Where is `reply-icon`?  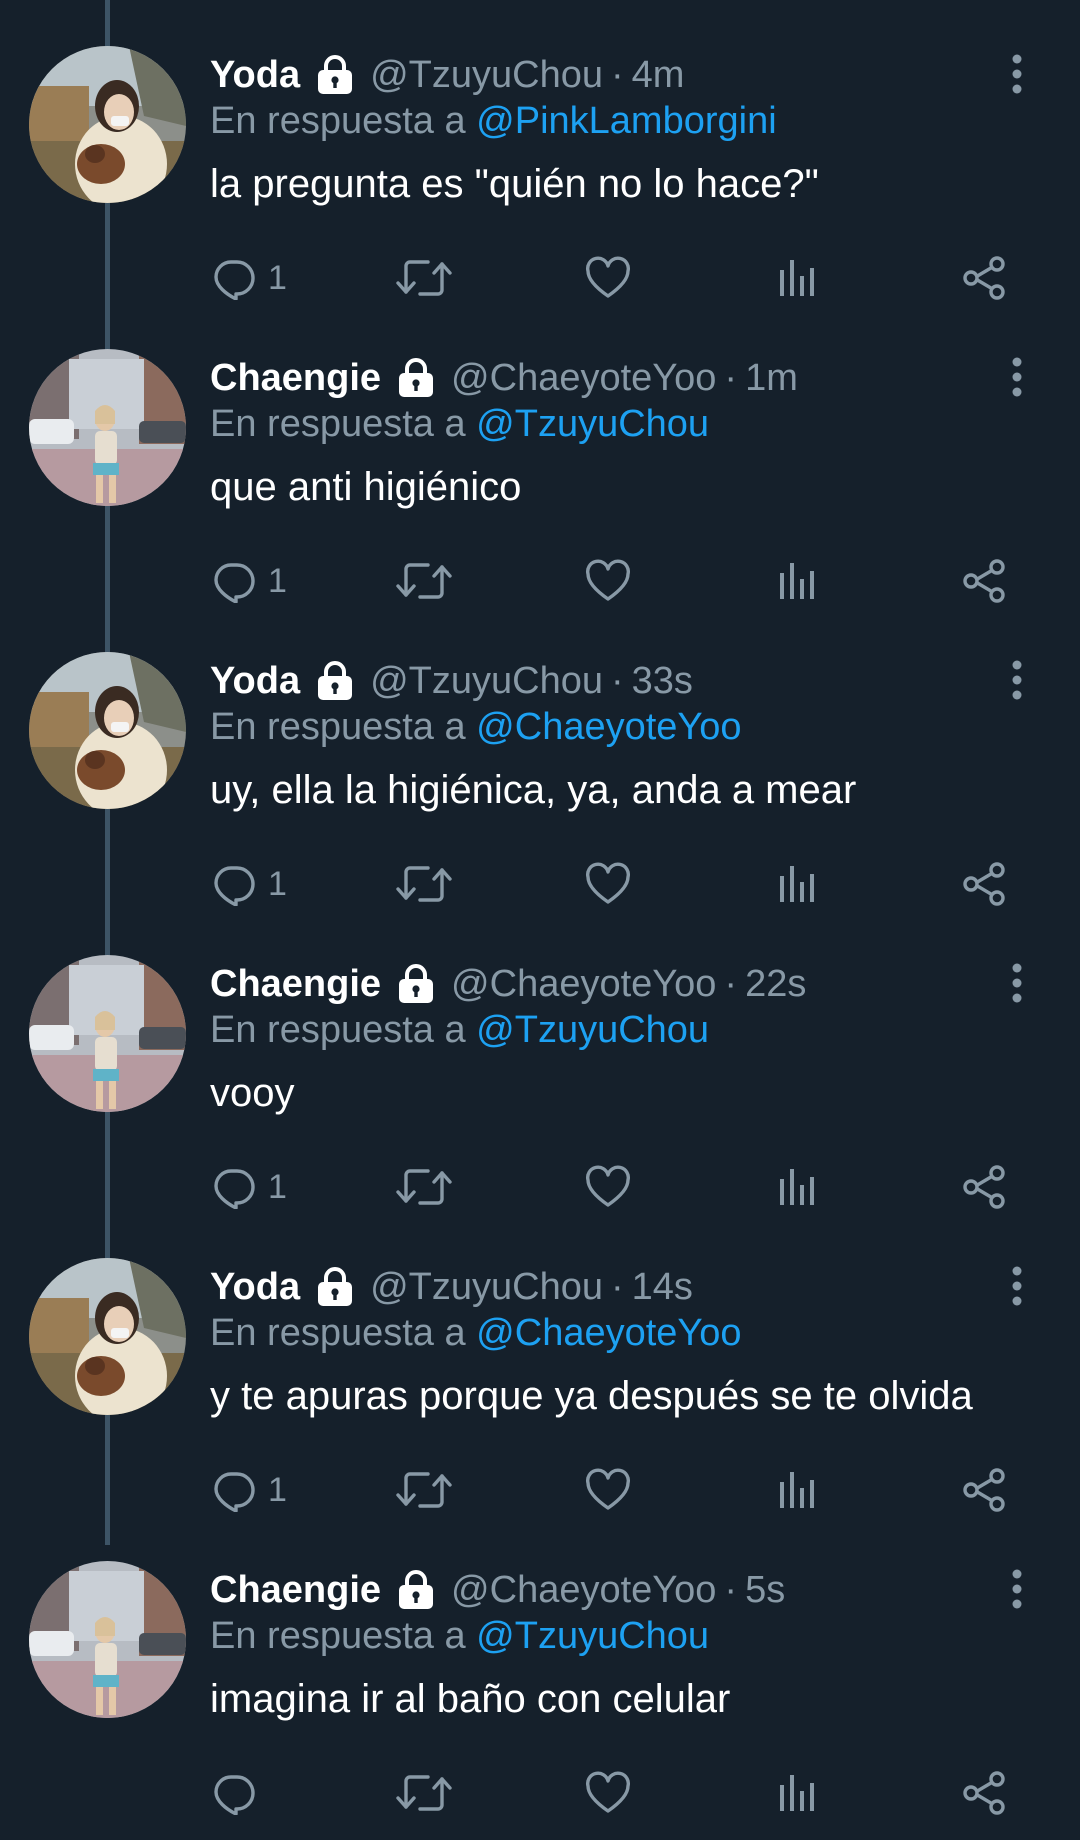 reply-icon is located at coordinates (234, 1492).